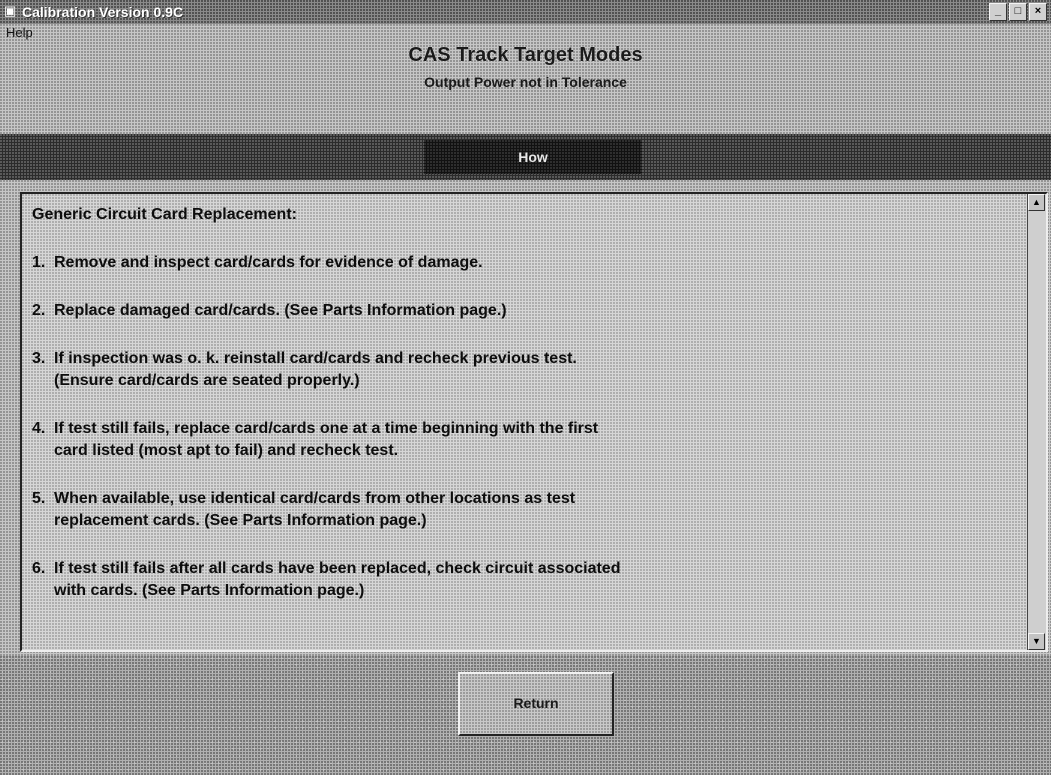  I want to click on close-button: ×, so click(1038, 12).